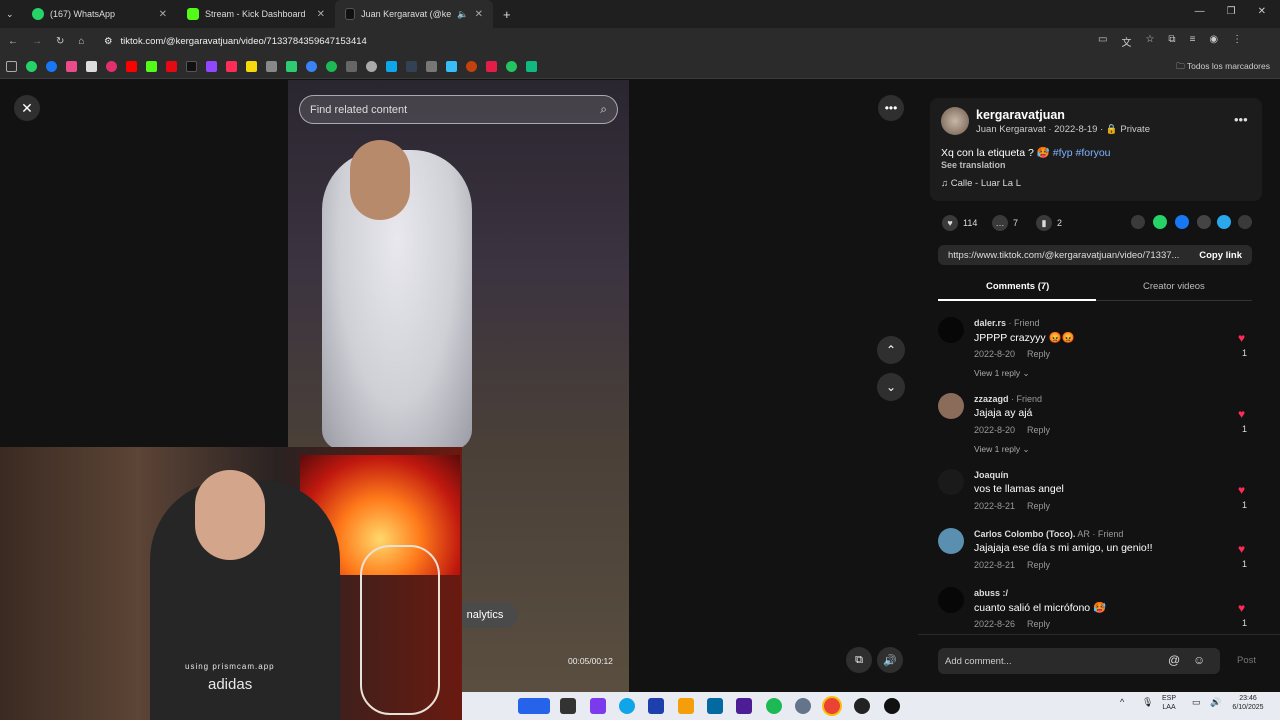  What do you see at coordinates (256, 14) in the screenshot?
I see `tab-kick-dashboard: Stream - Kick Dashboard ✕` at bounding box center [256, 14].